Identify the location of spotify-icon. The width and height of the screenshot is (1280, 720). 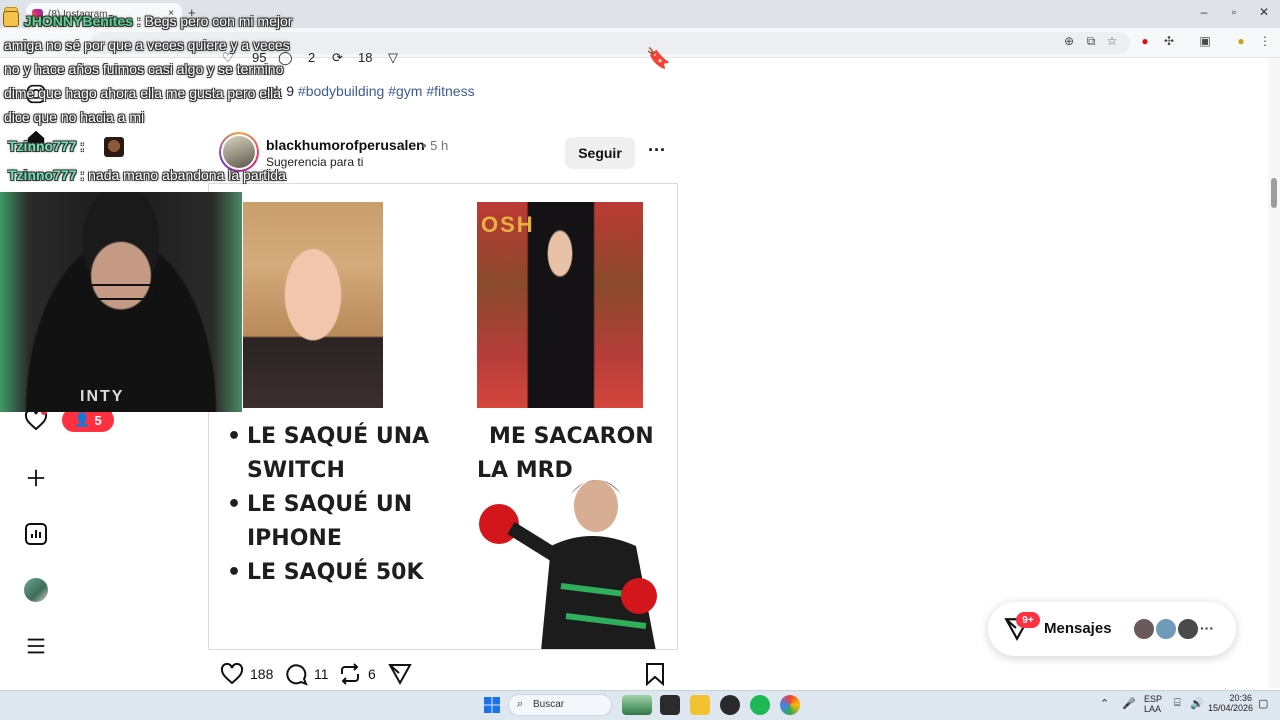
(760, 705).